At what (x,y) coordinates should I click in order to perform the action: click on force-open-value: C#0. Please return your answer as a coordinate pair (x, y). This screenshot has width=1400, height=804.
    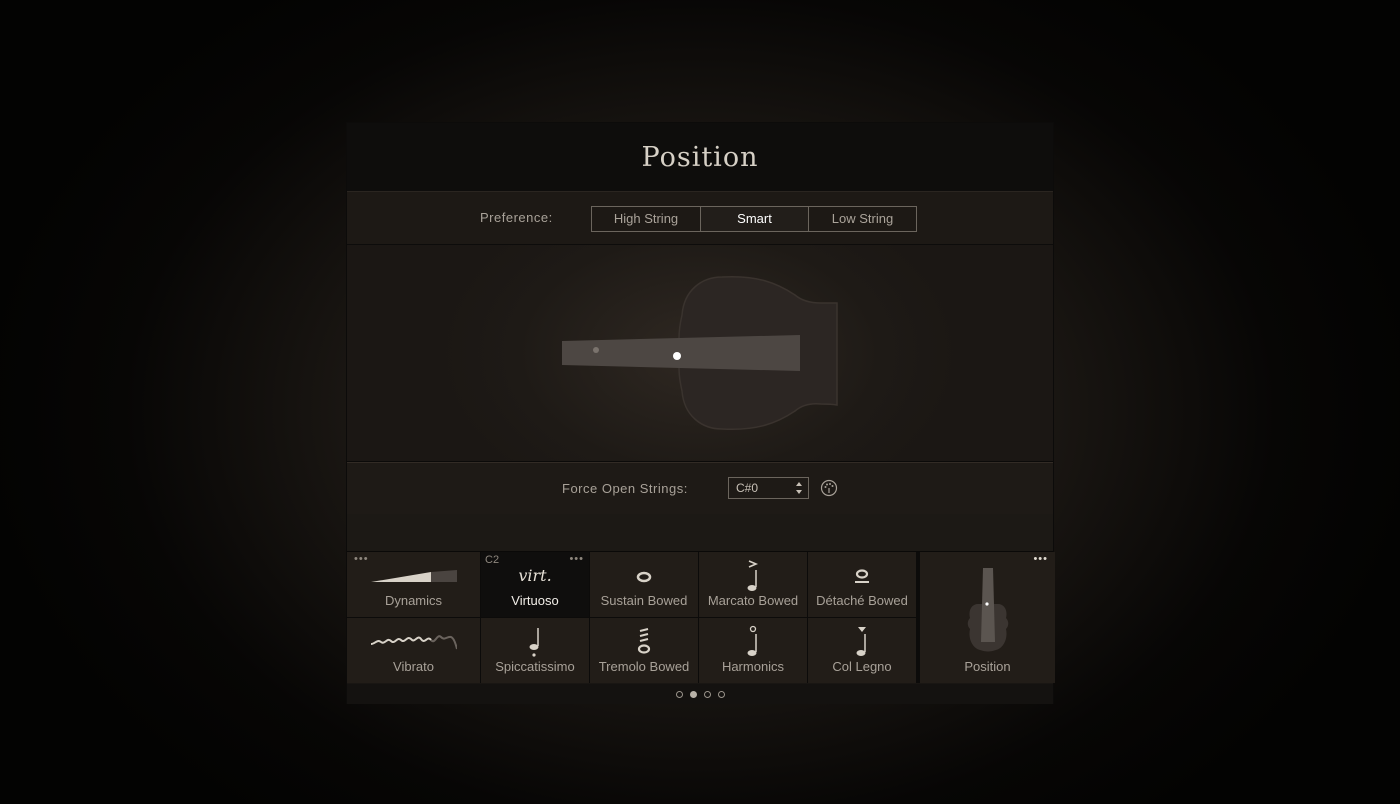
    Looking at the image, I should click on (747, 488).